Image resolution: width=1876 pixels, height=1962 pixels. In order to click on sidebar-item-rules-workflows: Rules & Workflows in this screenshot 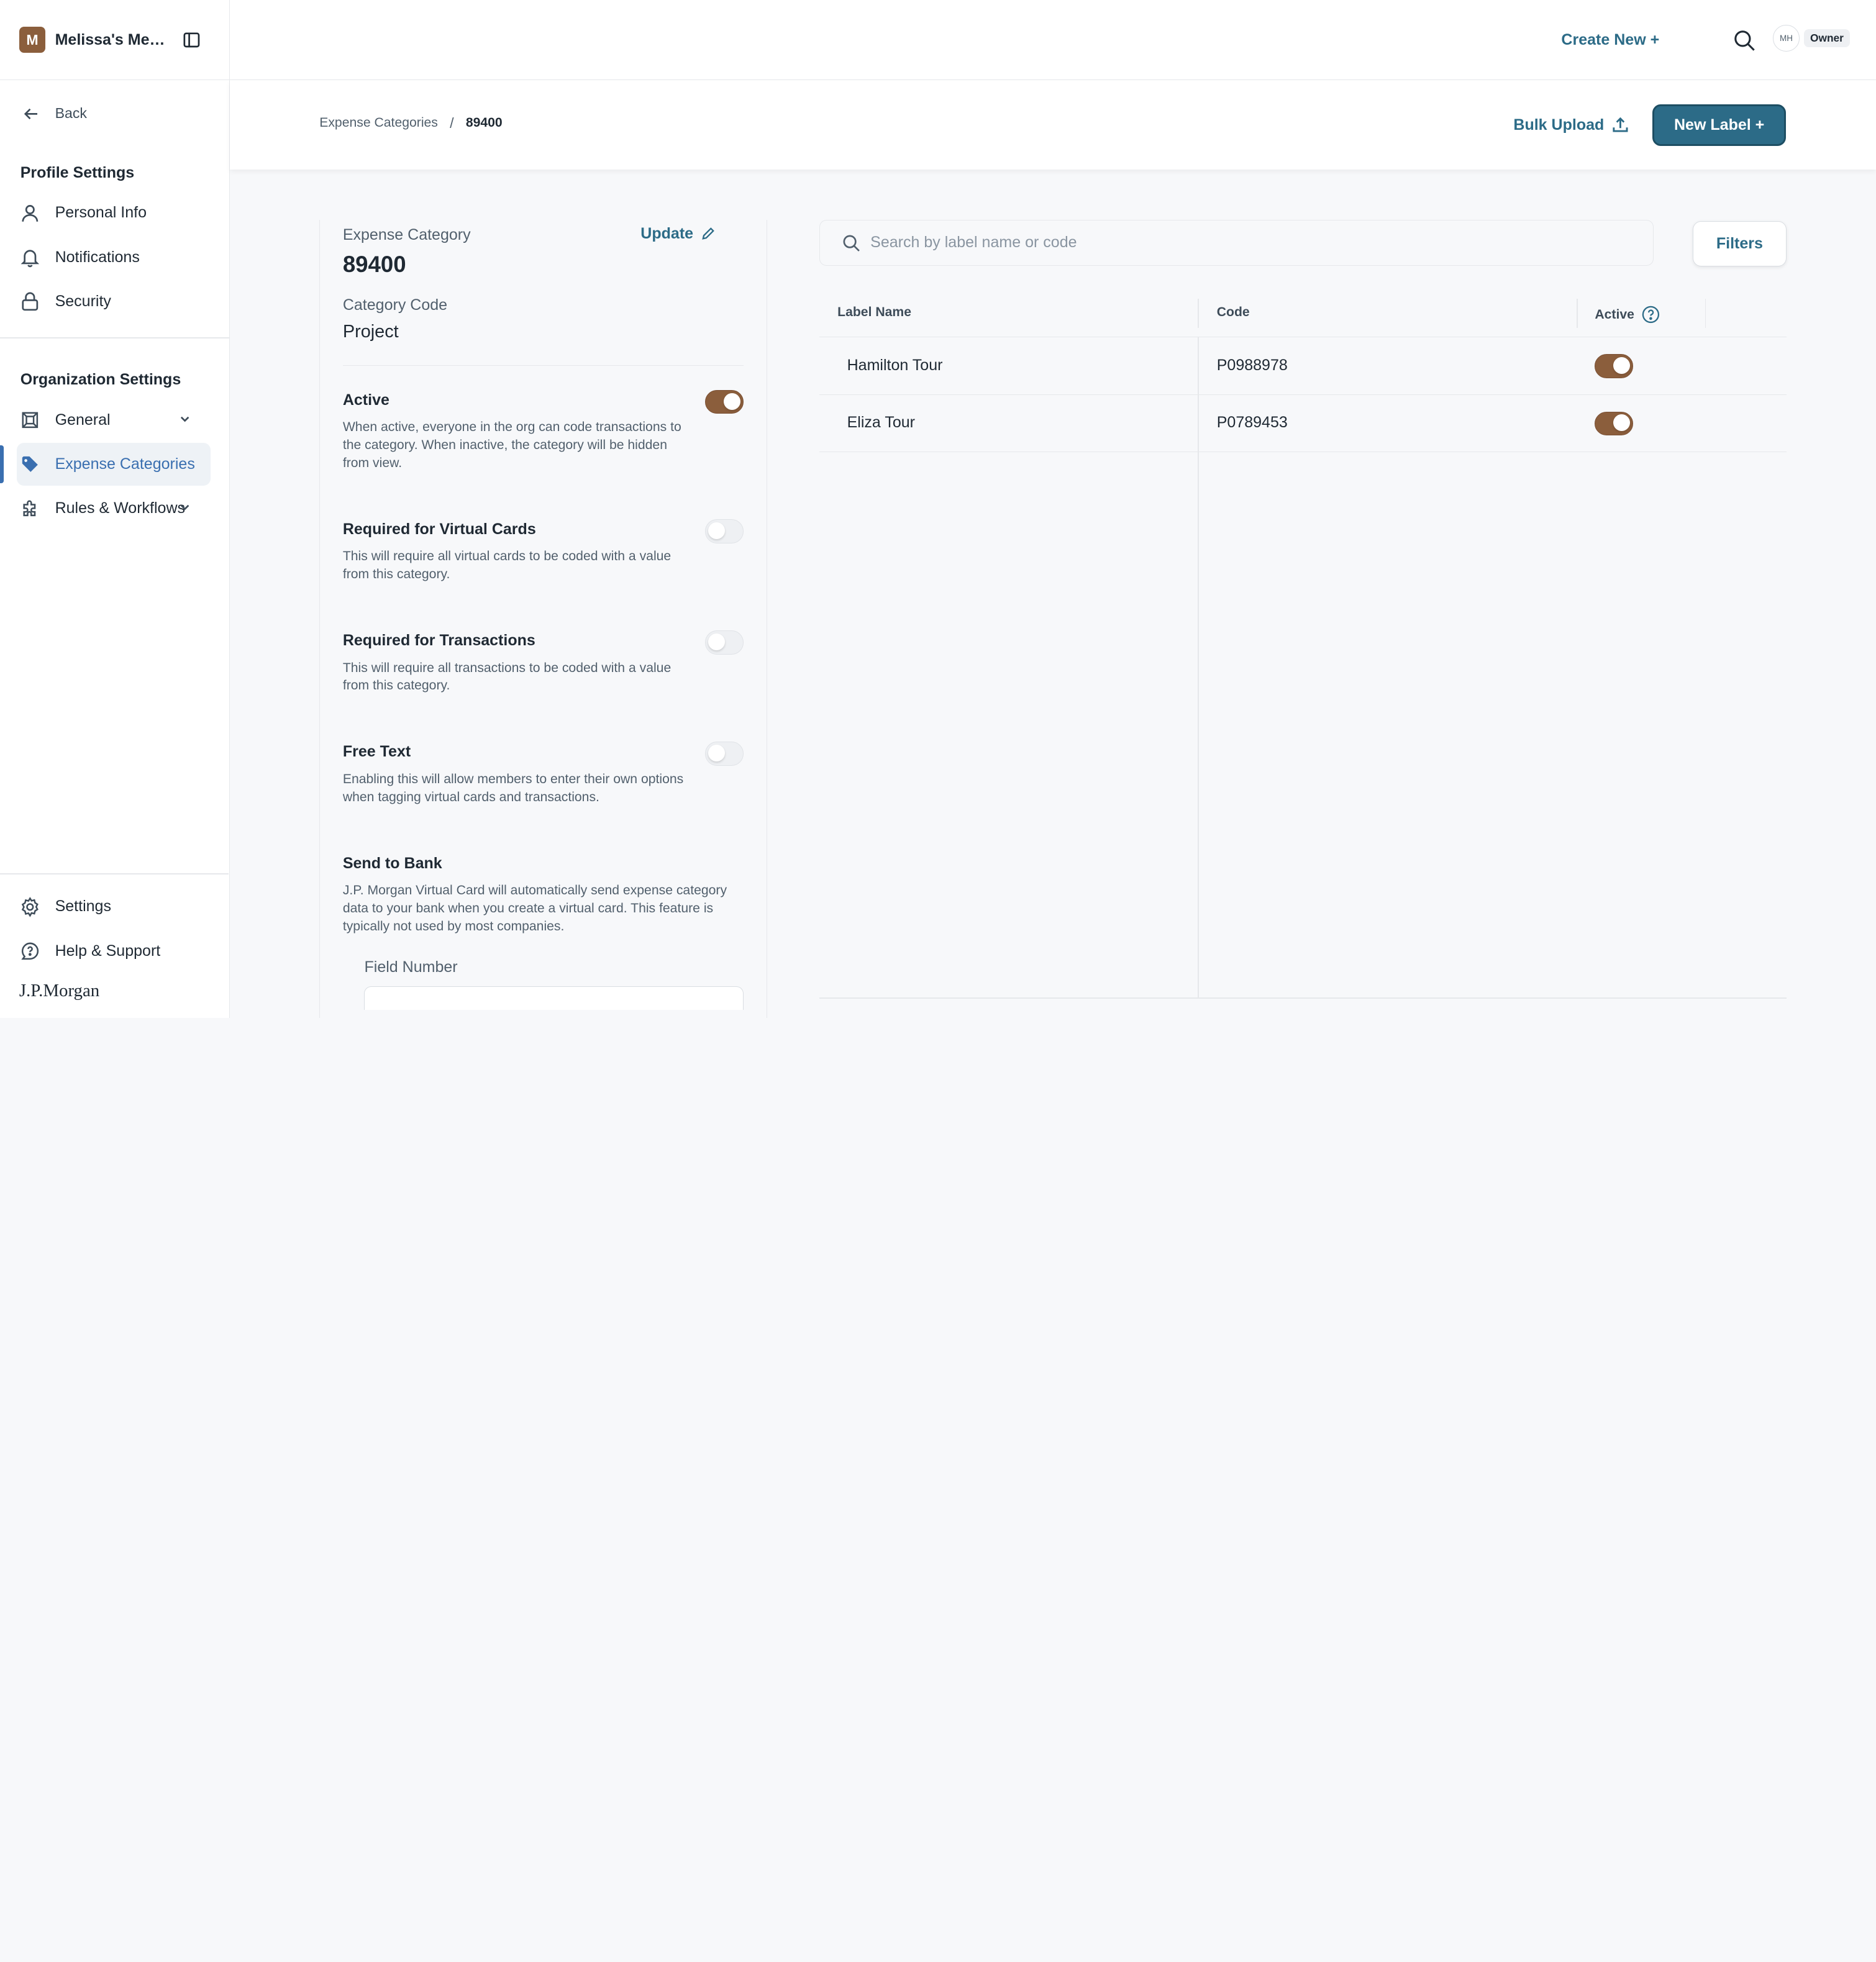, I will do `click(115, 509)`.